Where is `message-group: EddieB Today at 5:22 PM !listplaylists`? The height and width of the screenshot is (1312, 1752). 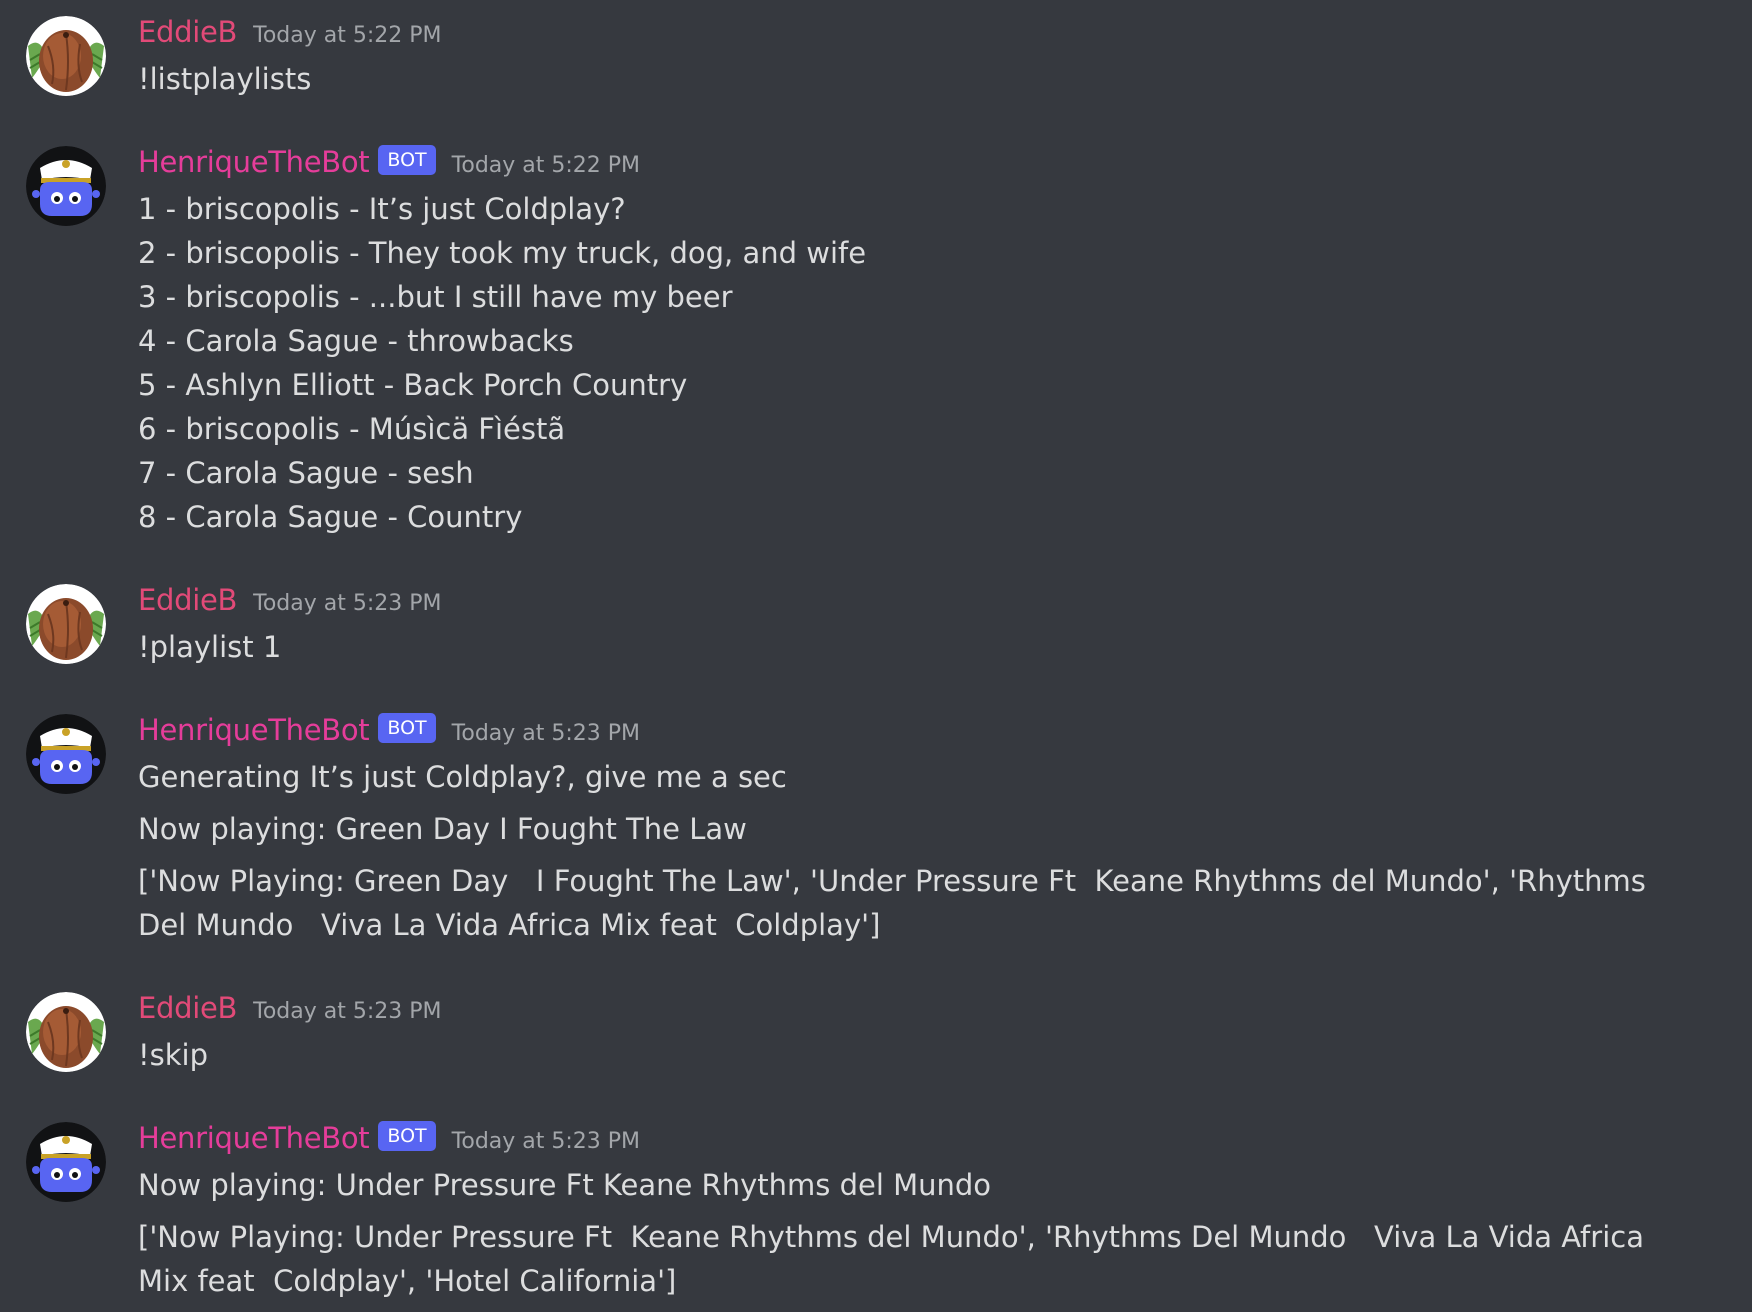 message-group: EddieB Today at 5:22 PM !listplaylists is located at coordinates (876, 59).